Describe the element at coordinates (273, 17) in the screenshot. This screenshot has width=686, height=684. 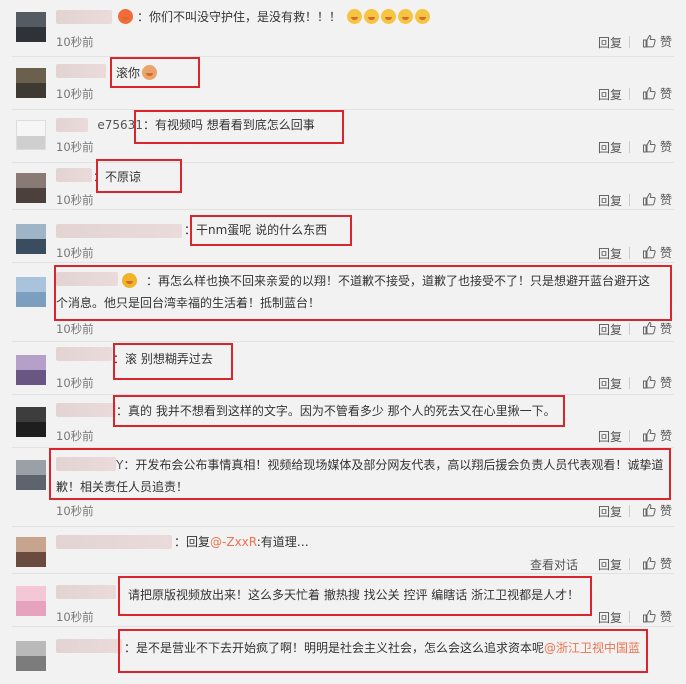
I see `comment-text: ：你们不叫没守护住，是没有救！！！` at that location.